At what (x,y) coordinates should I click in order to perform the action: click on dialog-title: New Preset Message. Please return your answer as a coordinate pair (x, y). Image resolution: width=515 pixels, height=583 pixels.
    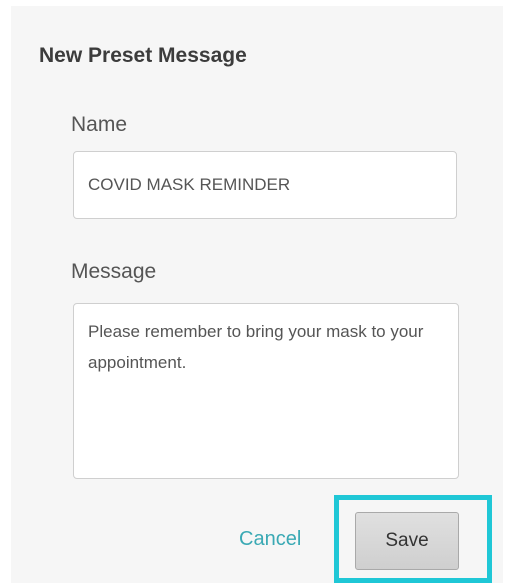
    Looking at the image, I should click on (143, 55).